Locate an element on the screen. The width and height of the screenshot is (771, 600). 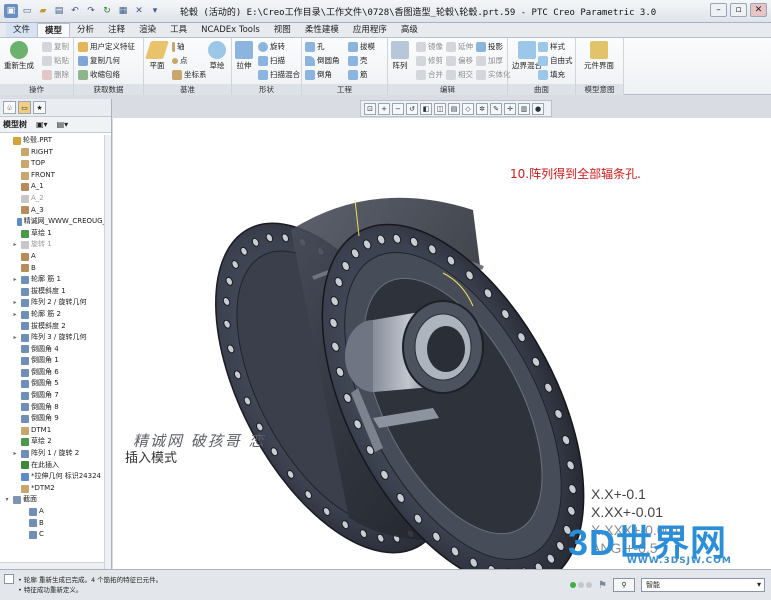
component-interface-button: 元件界面 is located at coordinates (599, 56).